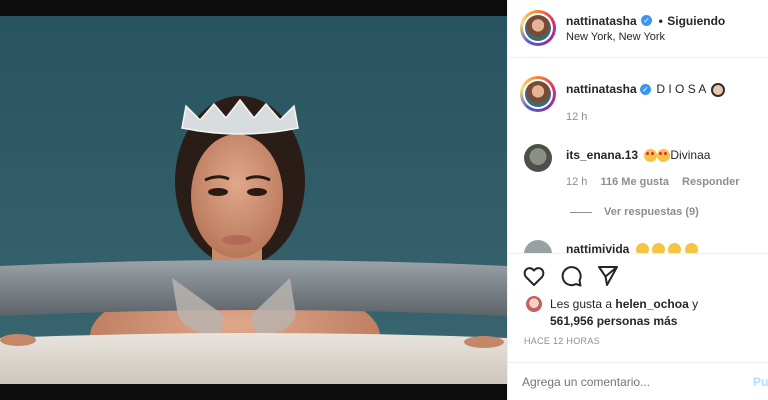 The image size is (768, 400). What do you see at coordinates (538, 94) in the screenshot?
I see `caption-author-avatar` at bounding box center [538, 94].